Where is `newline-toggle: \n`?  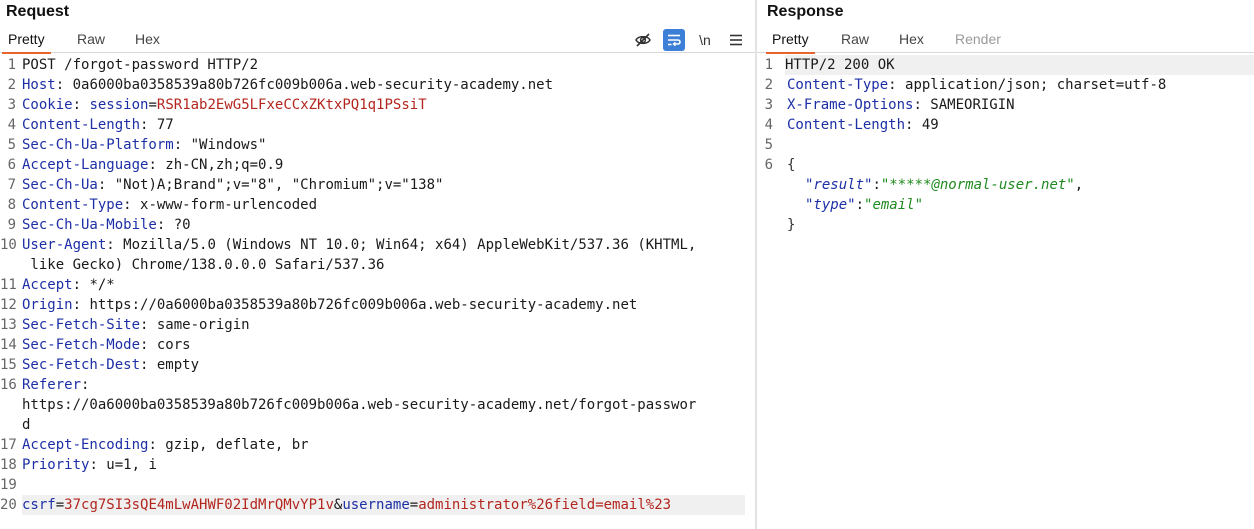
newline-toggle: \n is located at coordinates (705, 40).